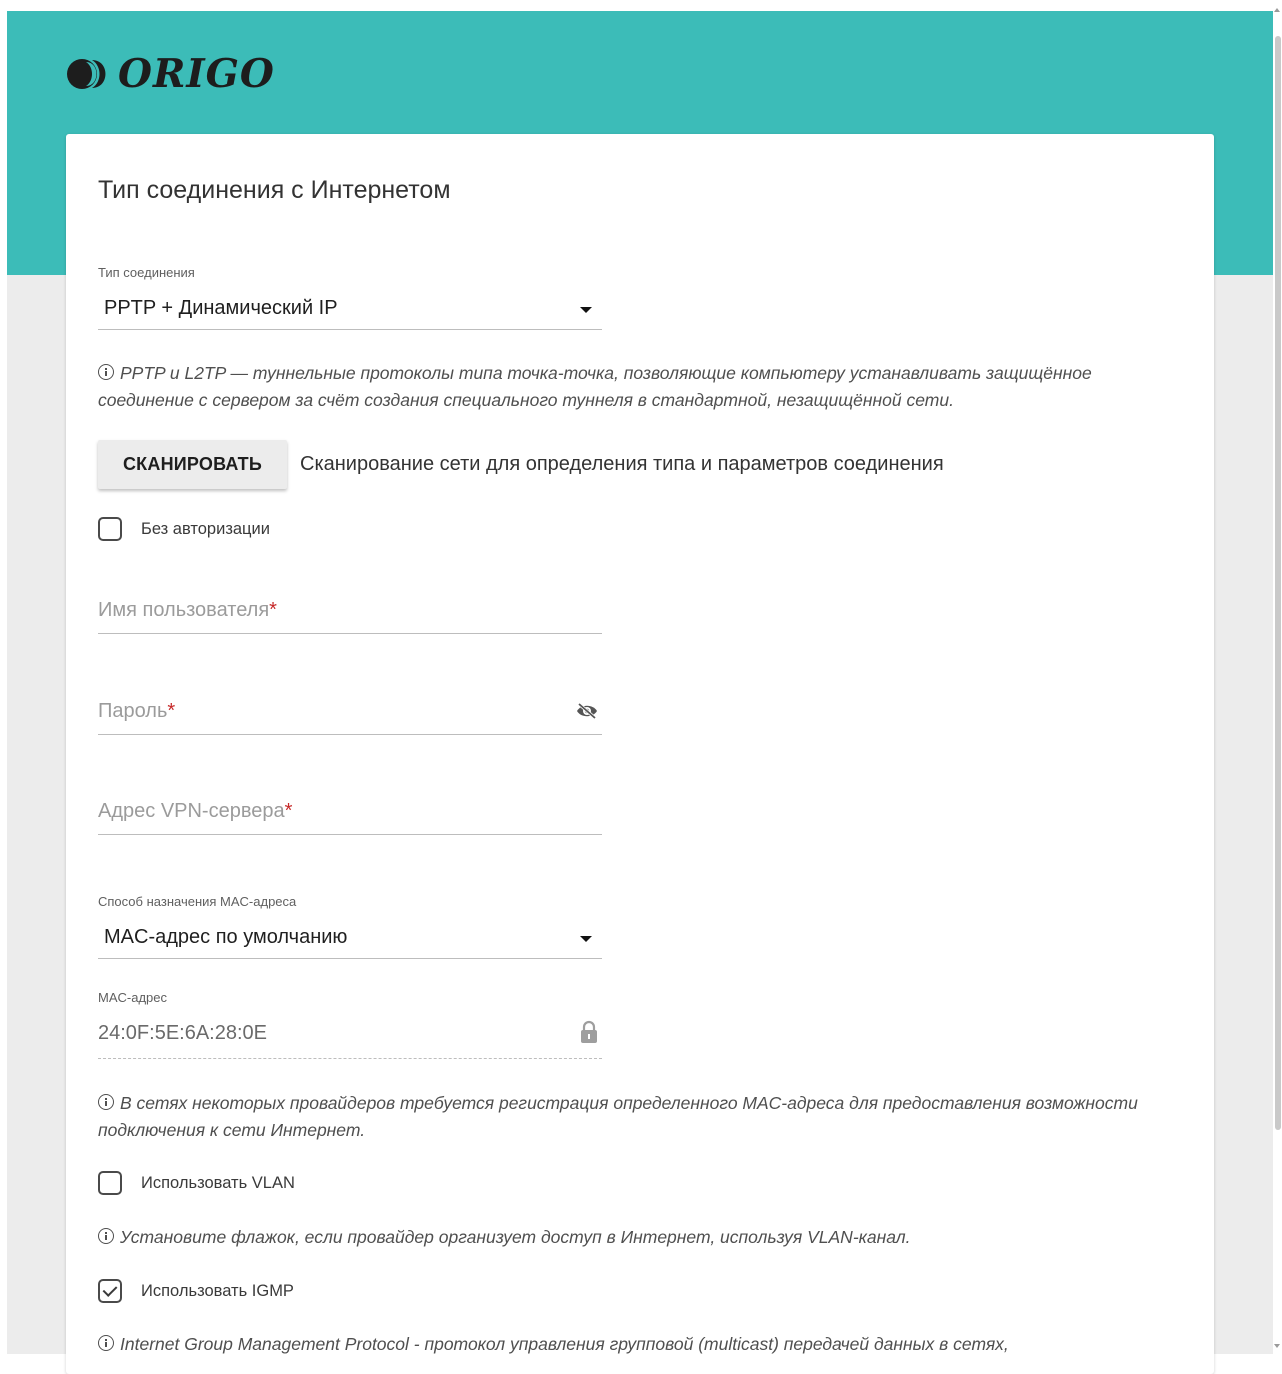  What do you see at coordinates (183, 1033) in the screenshot?
I see `mac-address-value: 24:0F:5E:6A:28:0E` at bounding box center [183, 1033].